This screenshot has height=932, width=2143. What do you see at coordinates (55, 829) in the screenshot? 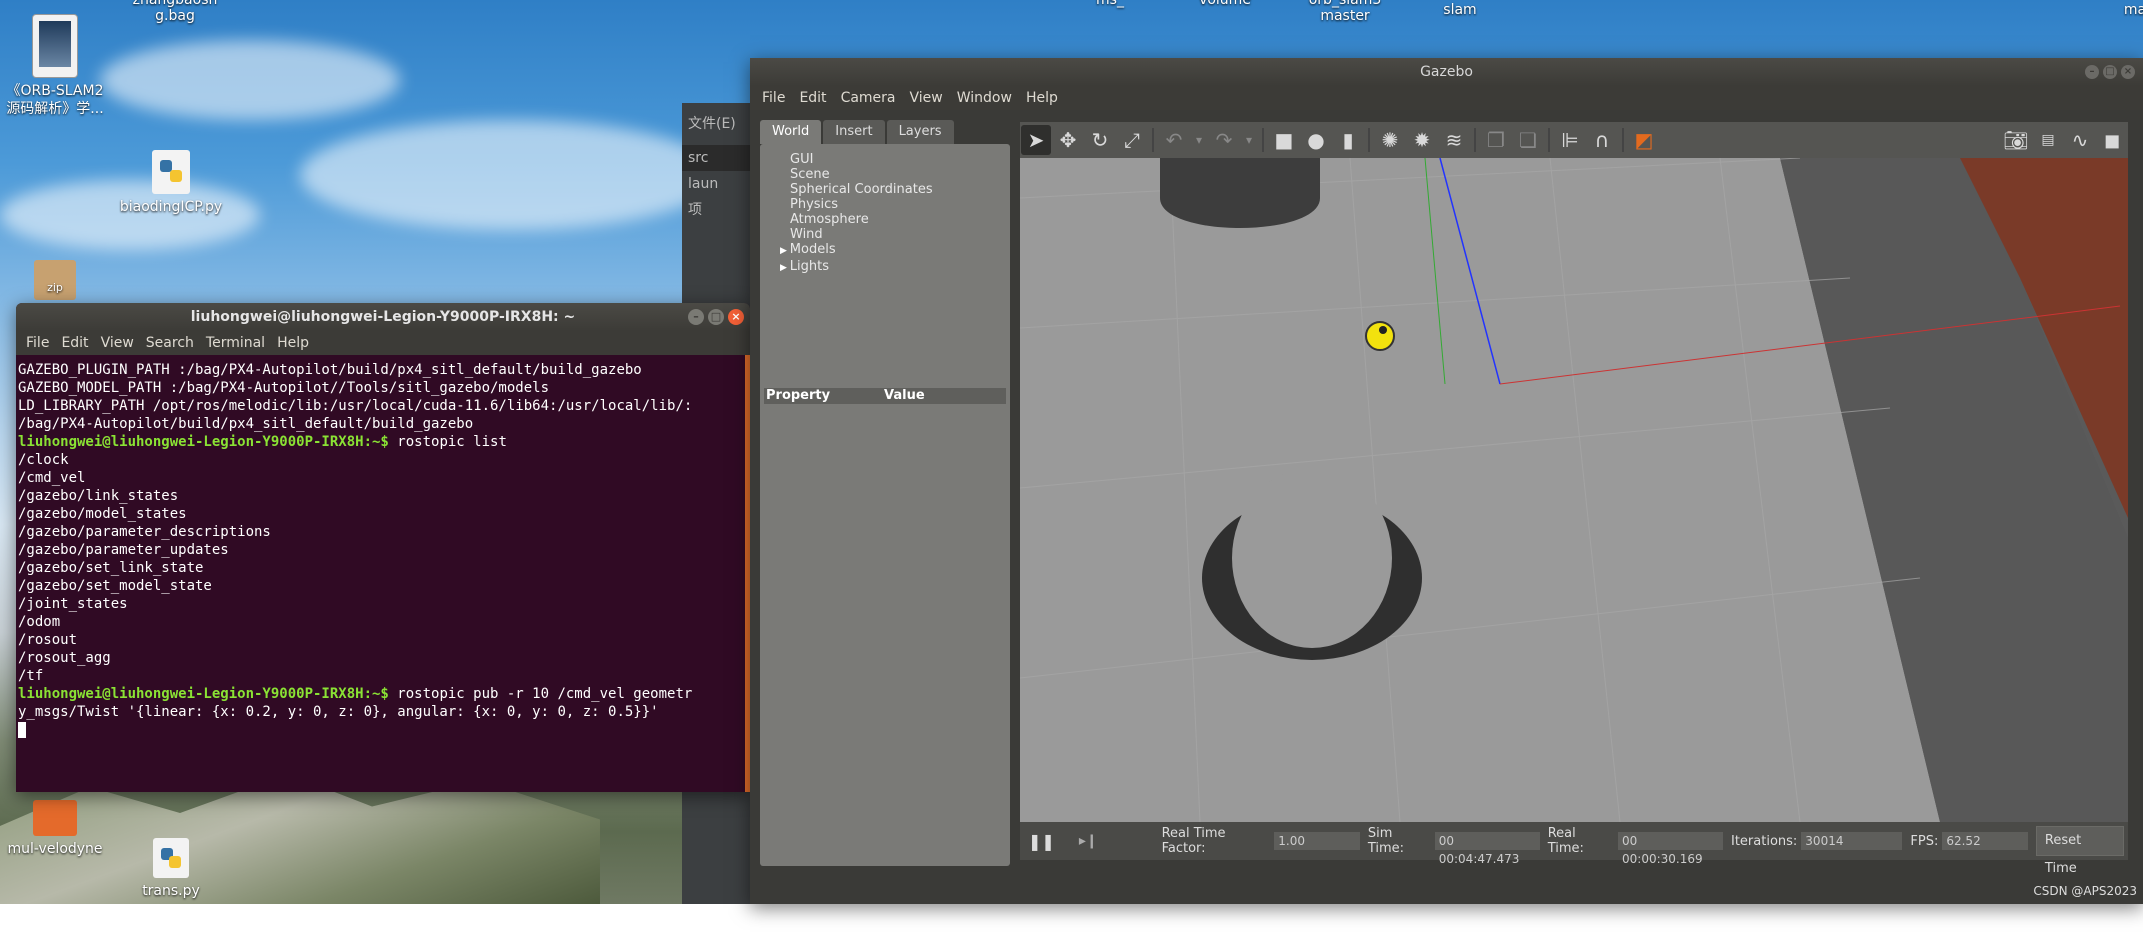
I see `desktop-icon-mul-velodyne: mul-velodyne` at bounding box center [55, 829].